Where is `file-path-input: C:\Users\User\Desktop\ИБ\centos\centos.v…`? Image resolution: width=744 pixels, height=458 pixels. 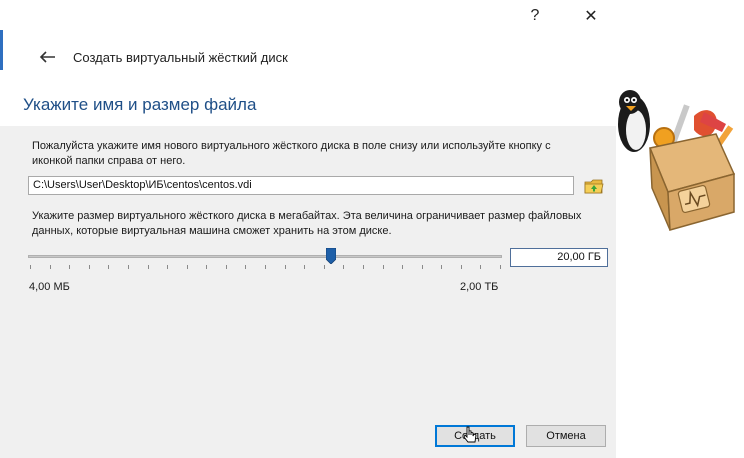 file-path-input: C:\Users\User\Desktop\ИБ\centos\centos.v… is located at coordinates (301, 185).